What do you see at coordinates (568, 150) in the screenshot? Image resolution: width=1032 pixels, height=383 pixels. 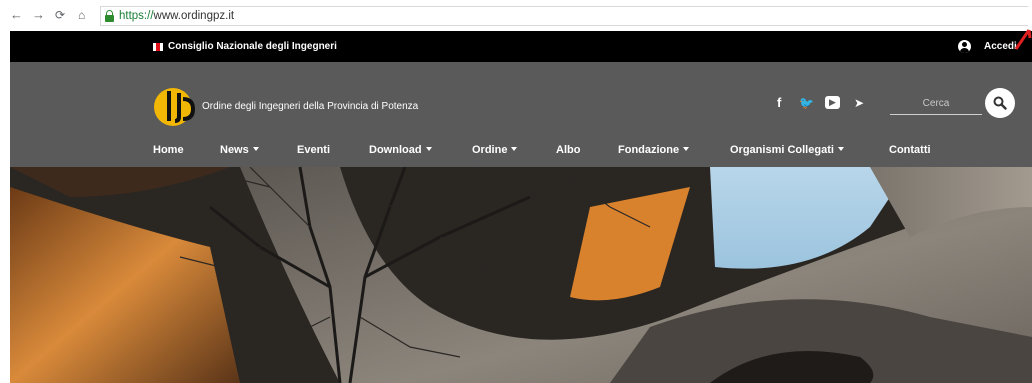 I see `nav-albo: Albo` at bounding box center [568, 150].